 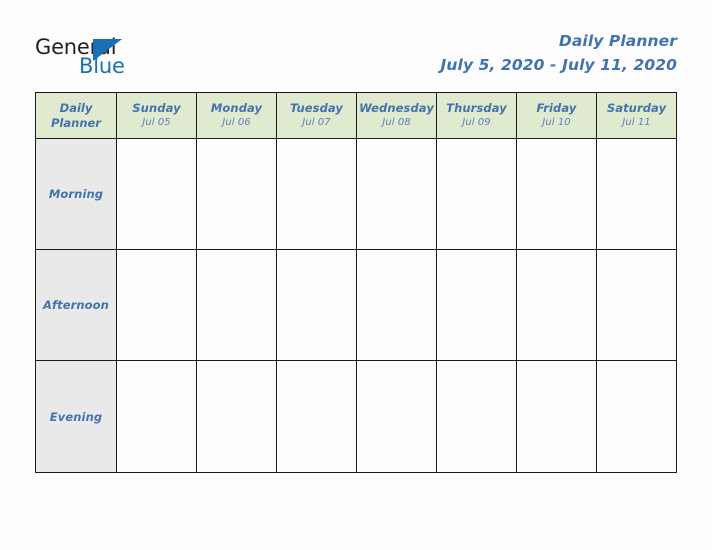 I want to click on day-name: Saturday, so click(x=636, y=108).